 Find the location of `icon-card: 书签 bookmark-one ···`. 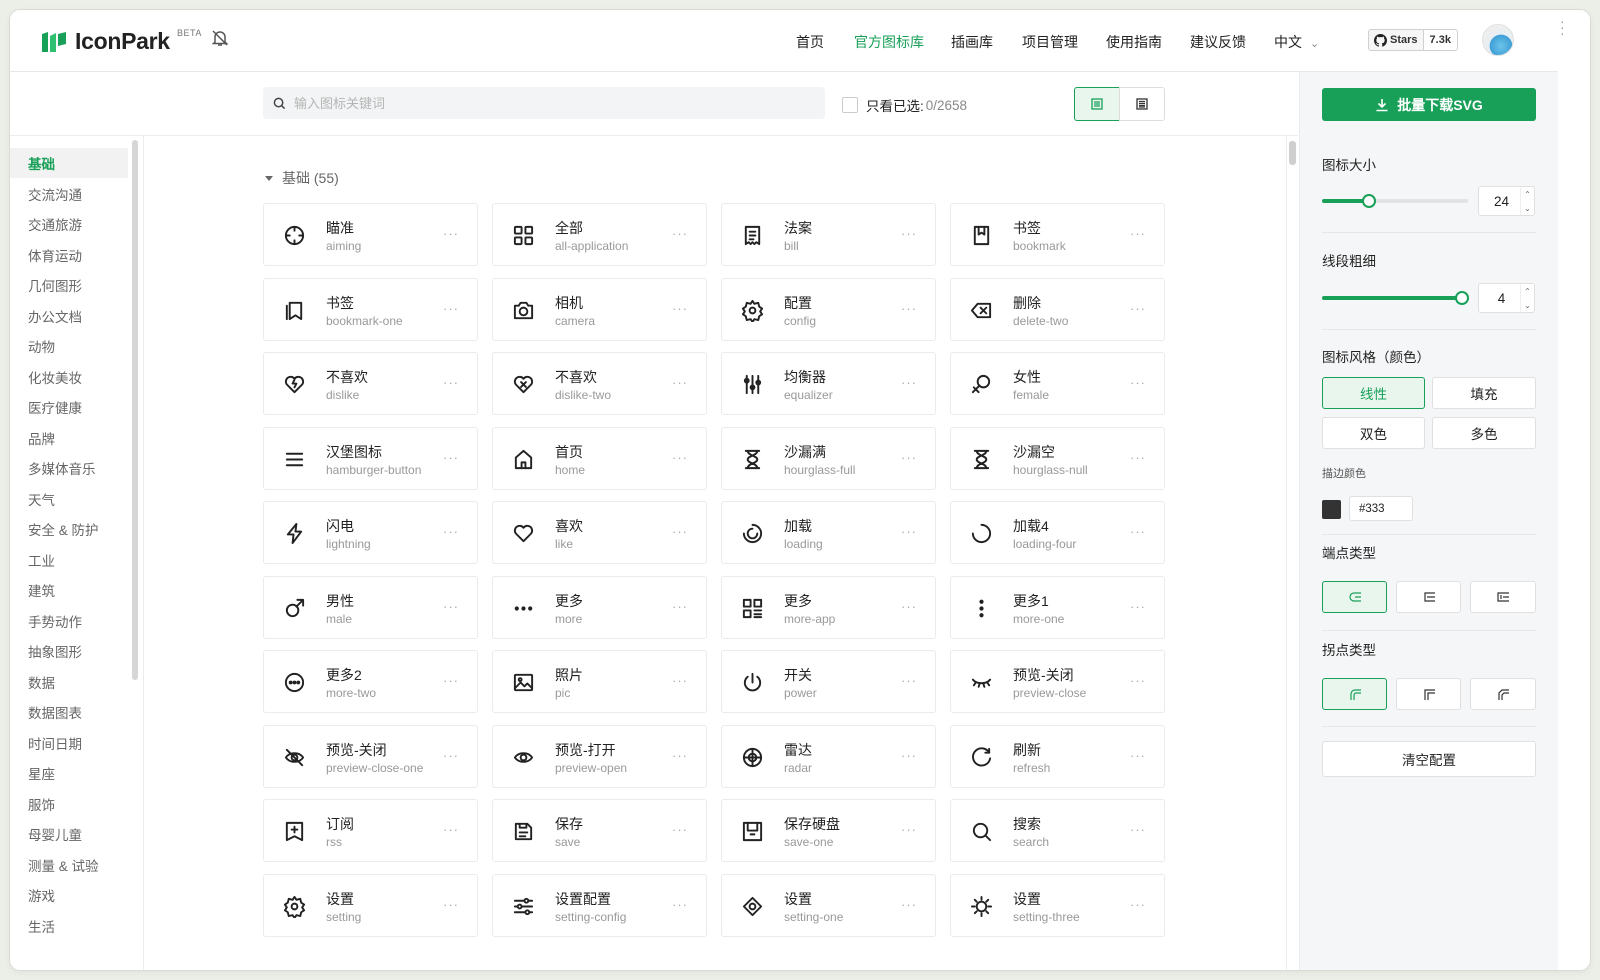

icon-card: 书签 bookmark-one ··· is located at coordinates (370, 309).